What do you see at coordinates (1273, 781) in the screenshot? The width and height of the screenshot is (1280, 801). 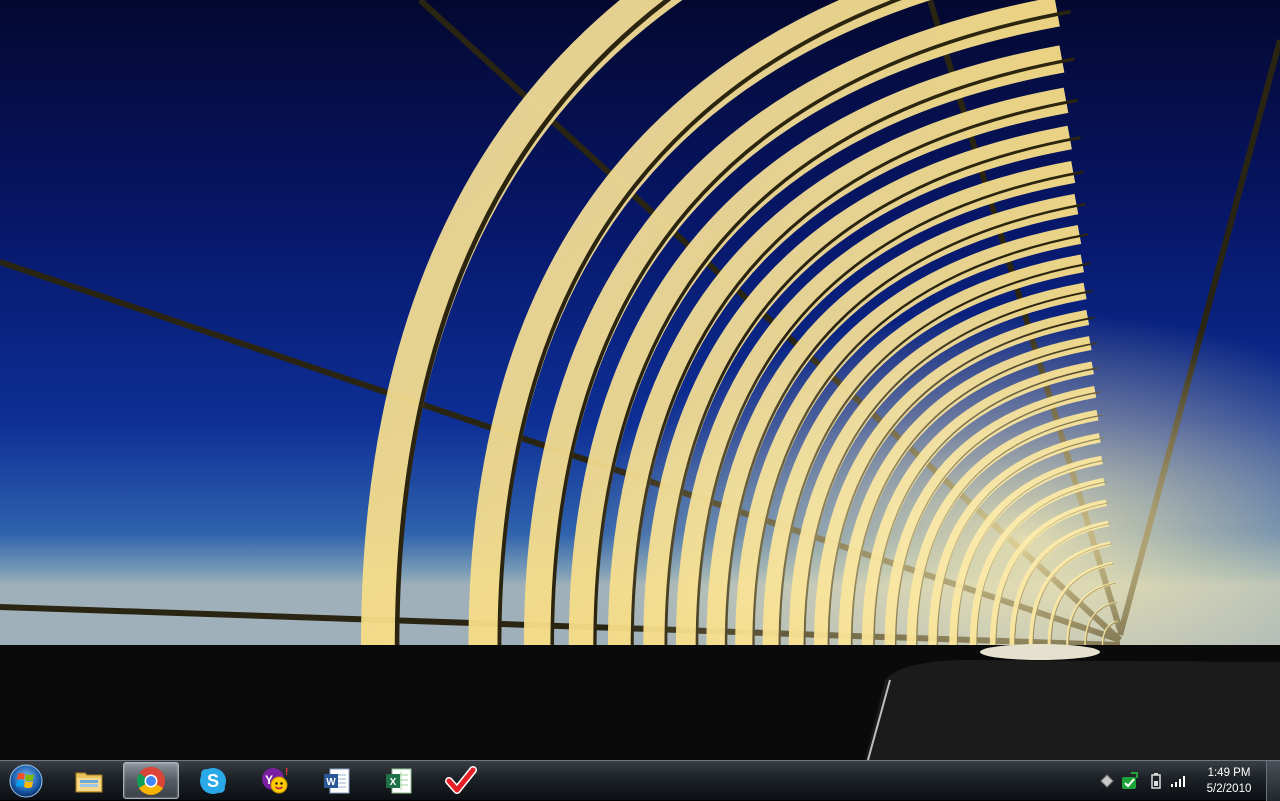 I see `show-desktop-button` at bounding box center [1273, 781].